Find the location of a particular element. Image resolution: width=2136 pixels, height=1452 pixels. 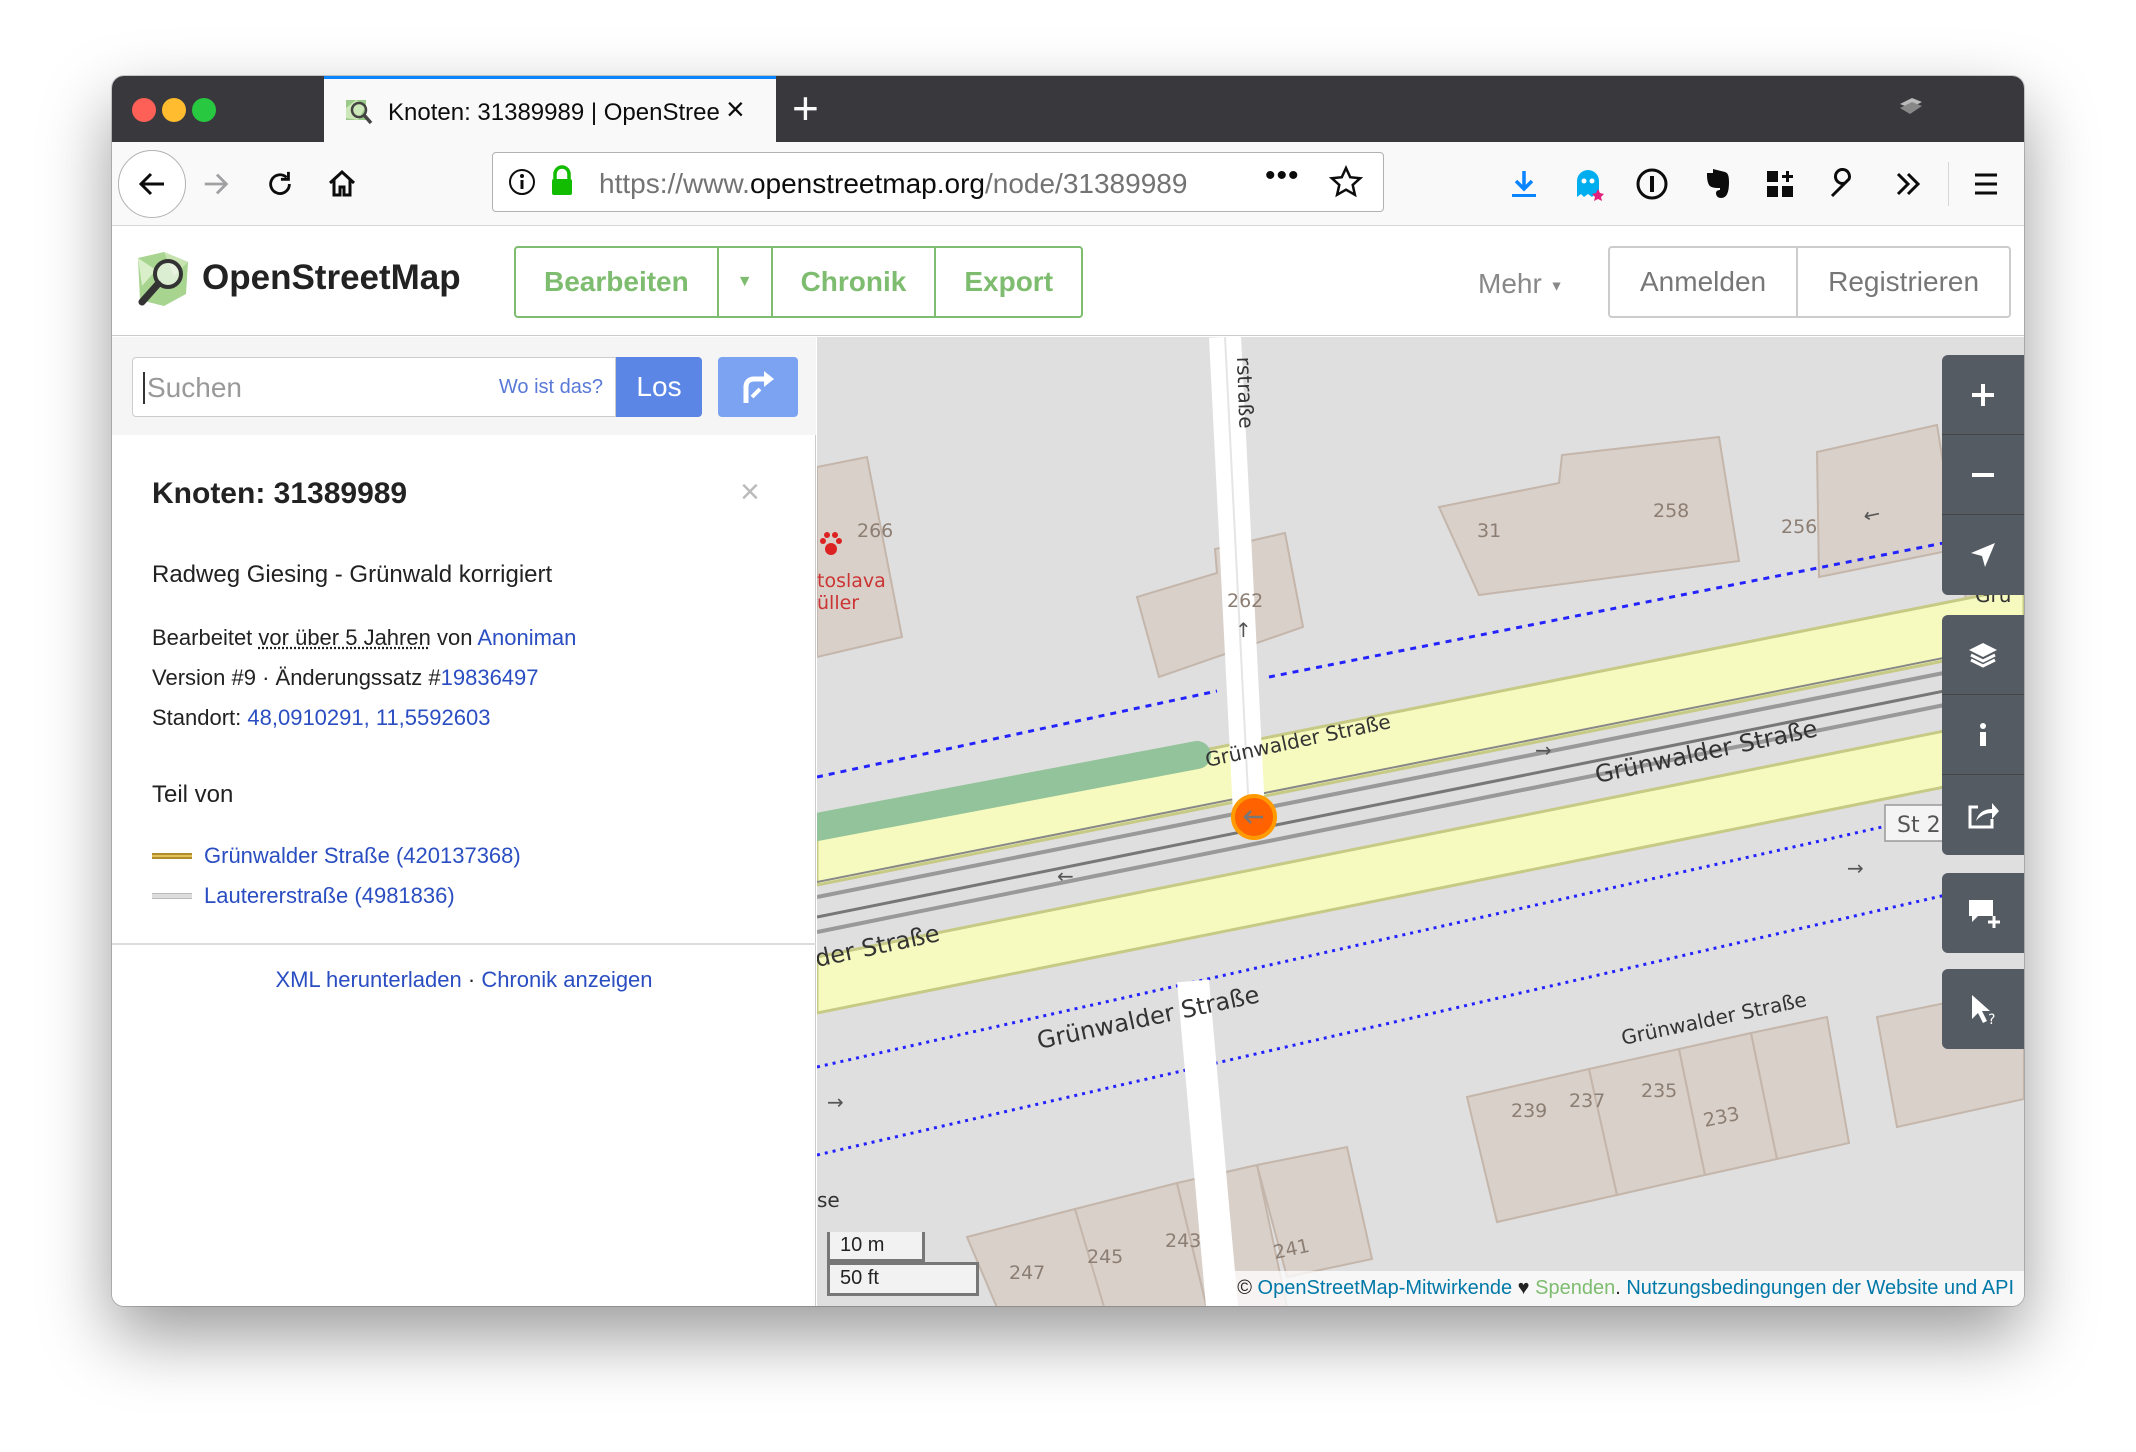

query-features-button: ? is located at coordinates (1983, 1009).